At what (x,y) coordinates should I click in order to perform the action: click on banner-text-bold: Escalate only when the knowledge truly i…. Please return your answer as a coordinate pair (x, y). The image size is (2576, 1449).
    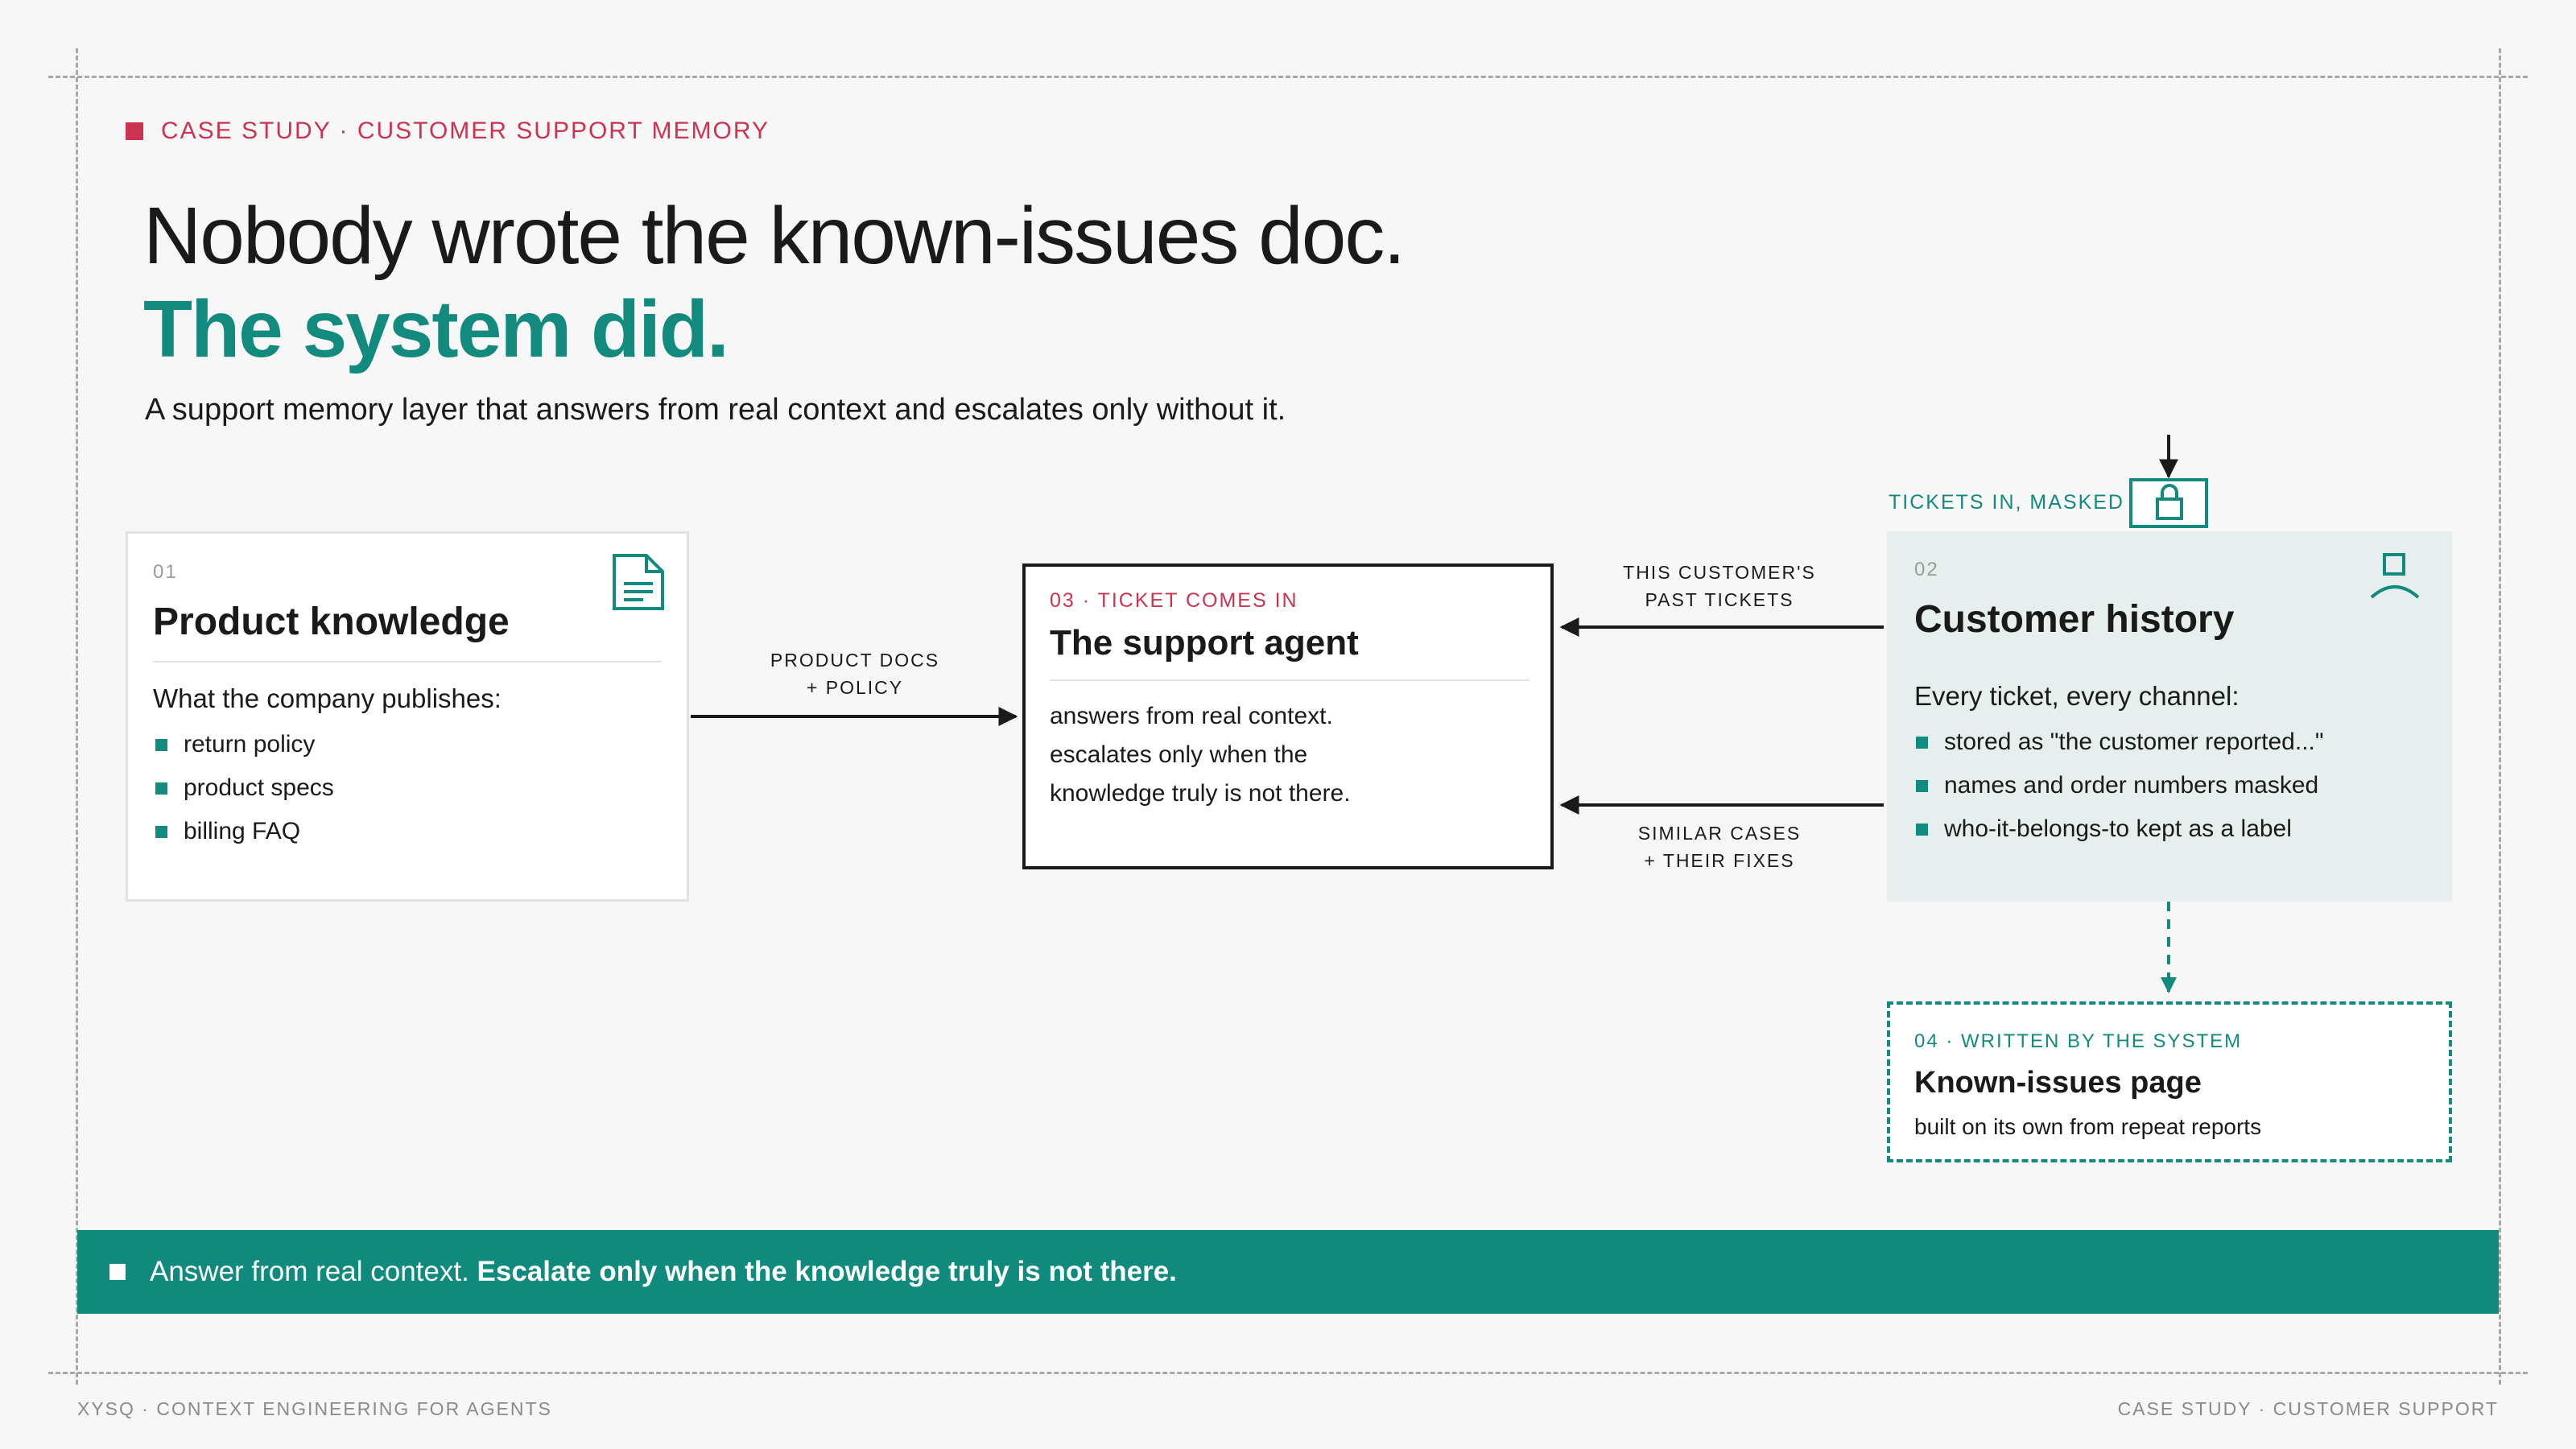
    Looking at the image, I should click on (827, 1271).